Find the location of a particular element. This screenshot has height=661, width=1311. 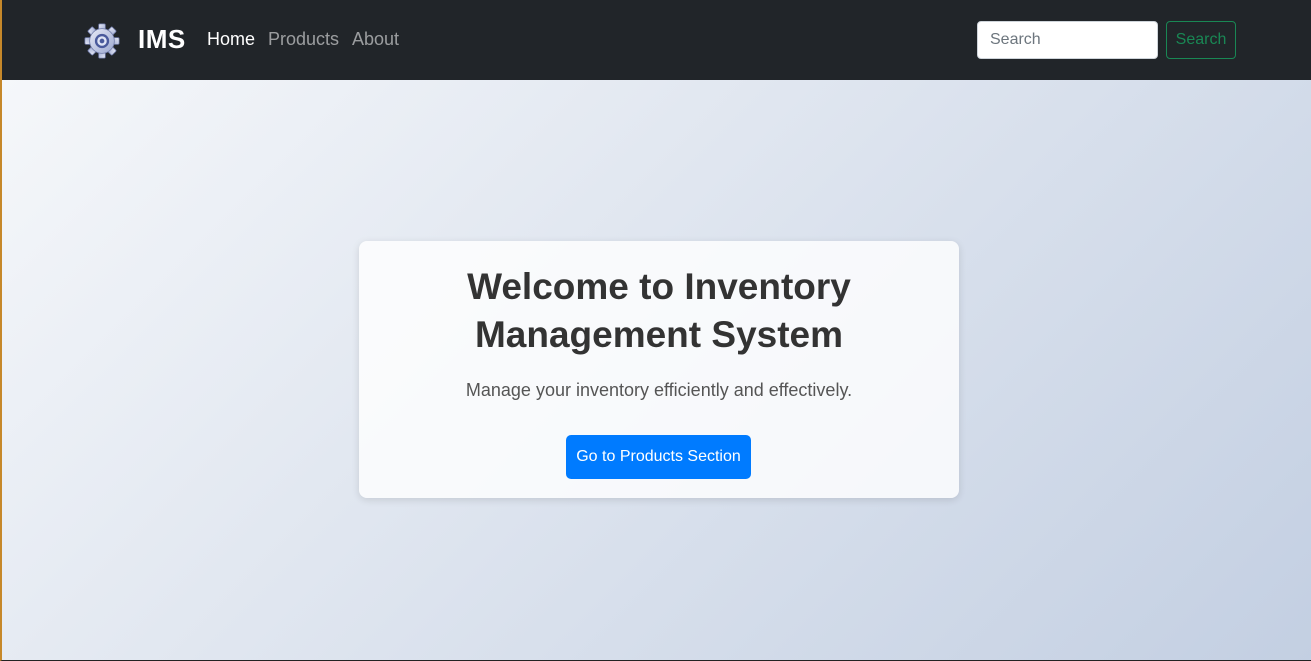

go-to-products-button: Go to Products Section is located at coordinates (658, 457).